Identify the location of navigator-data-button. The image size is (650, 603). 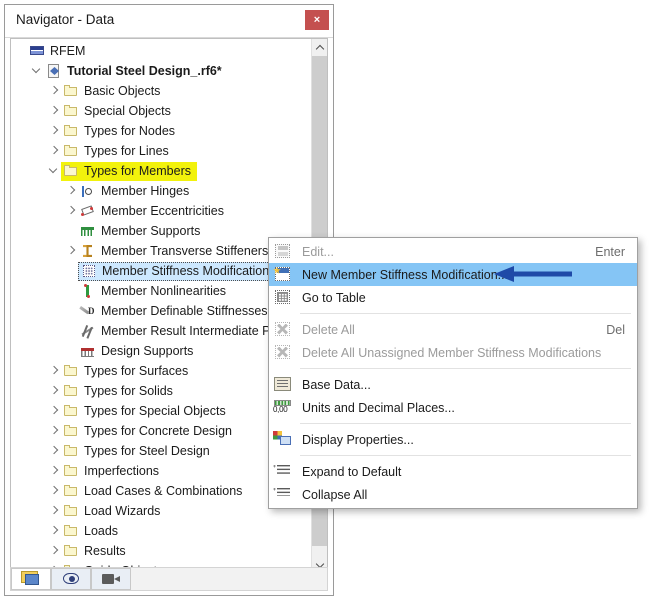
(31, 579).